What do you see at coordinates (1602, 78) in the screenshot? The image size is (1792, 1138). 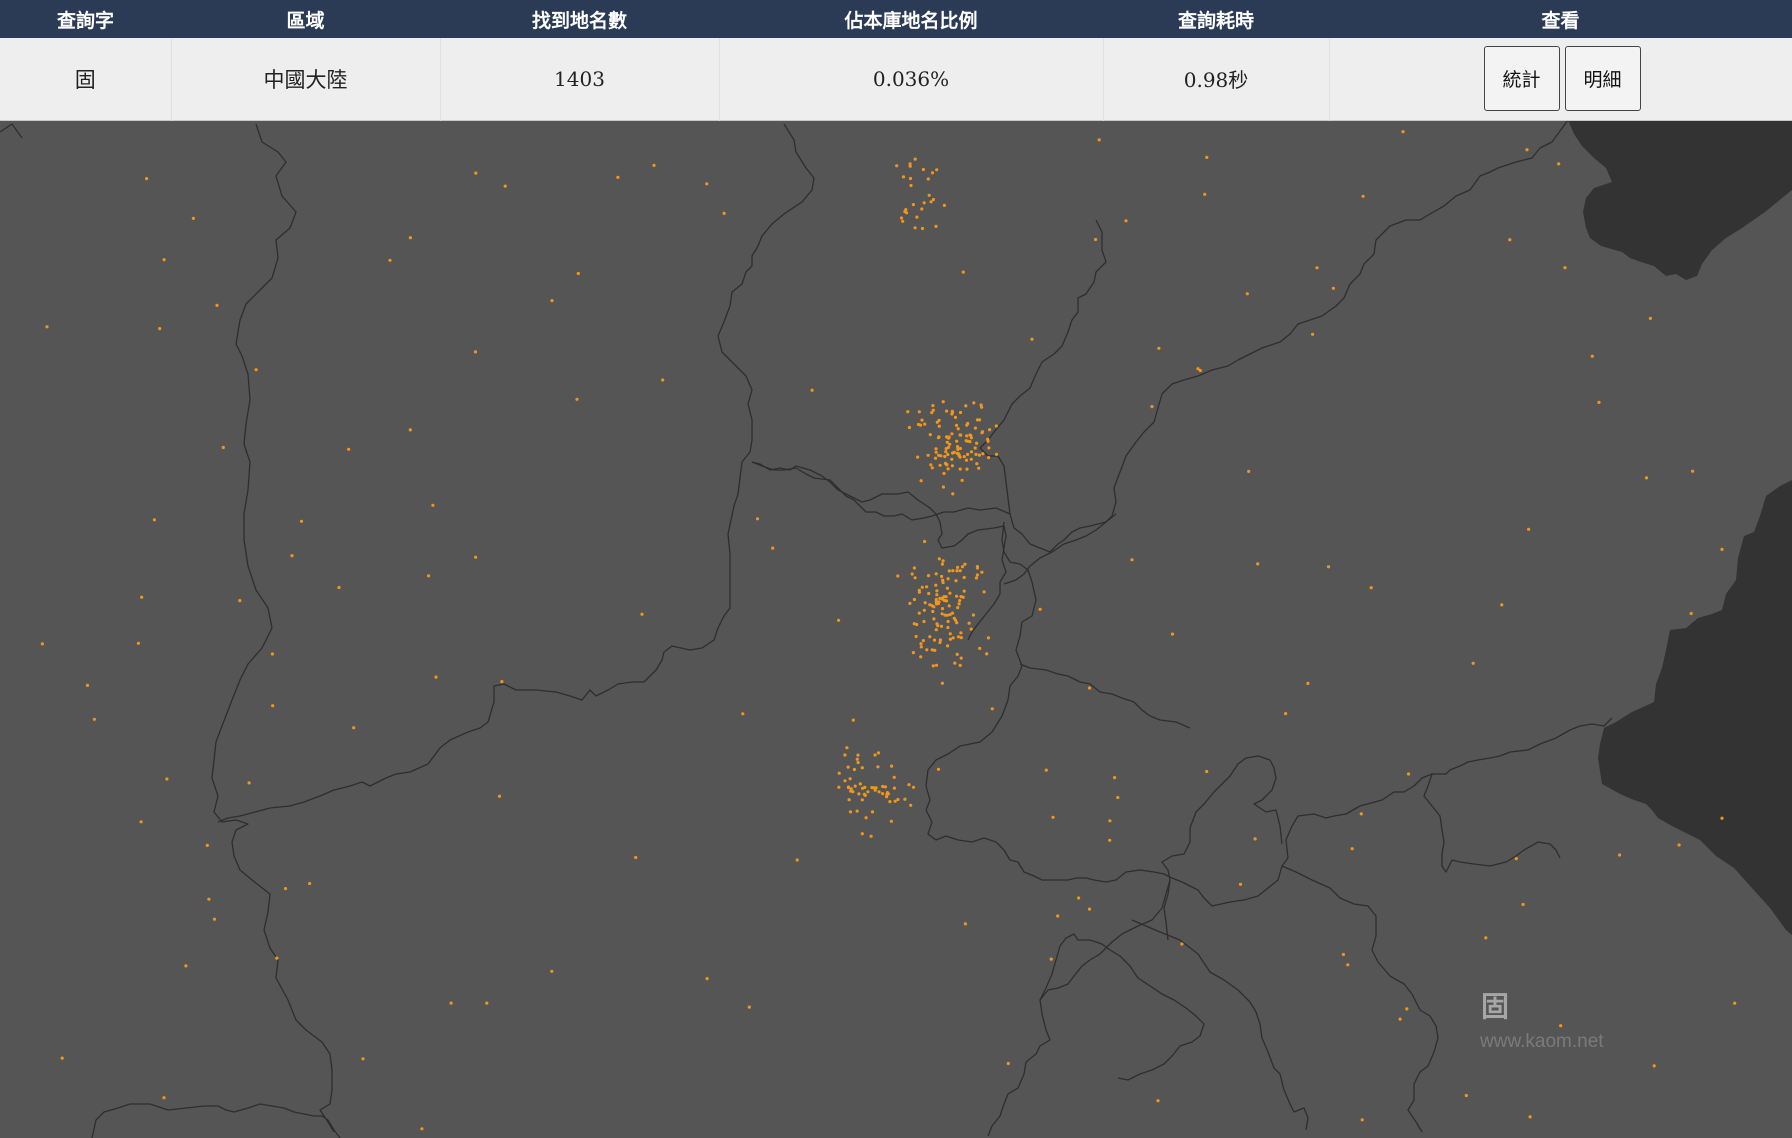 I see `detail-button: 明細` at bounding box center [1602, 78].